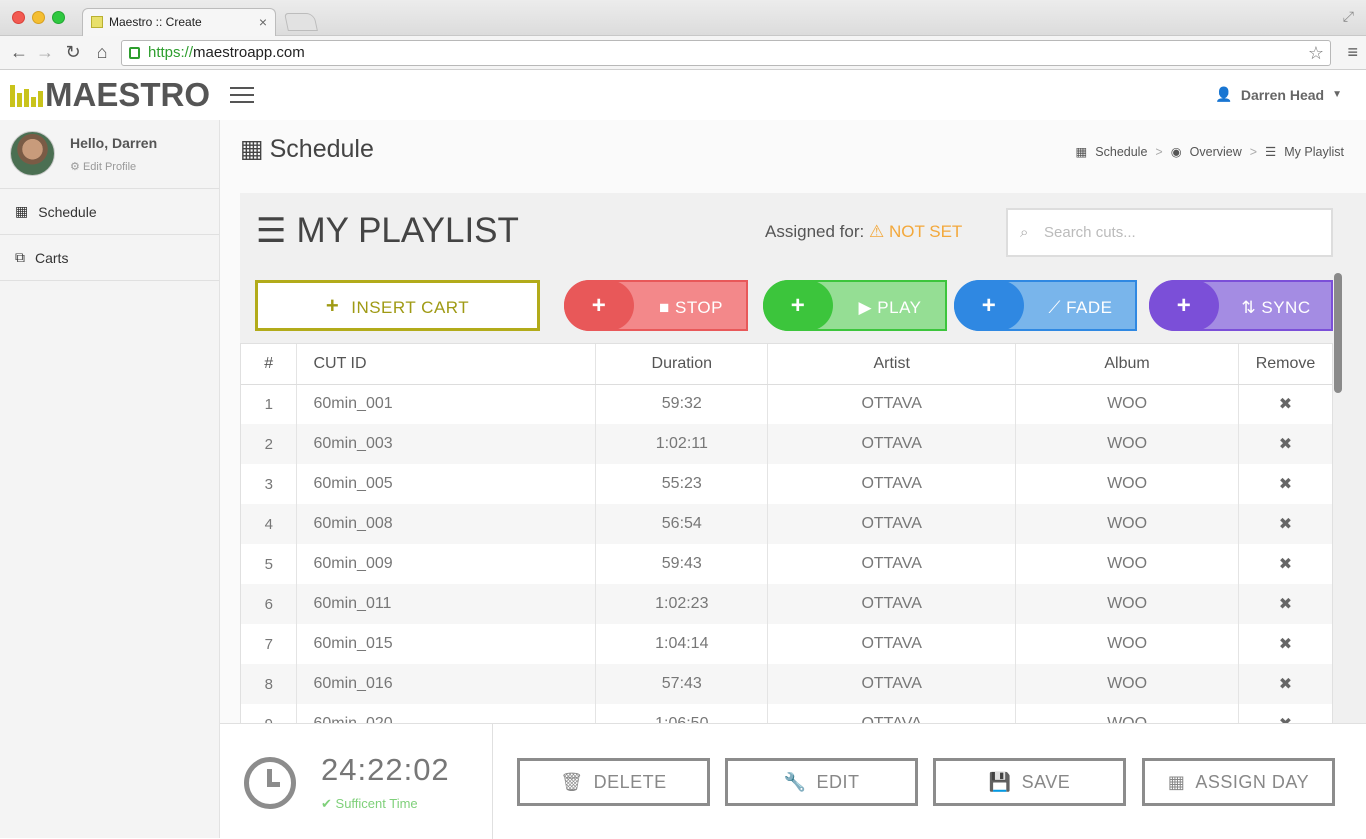 The height and width of the screenshot is (839, 1366). I want to click on row-cut-id: 60min_015, so click(446, 644).